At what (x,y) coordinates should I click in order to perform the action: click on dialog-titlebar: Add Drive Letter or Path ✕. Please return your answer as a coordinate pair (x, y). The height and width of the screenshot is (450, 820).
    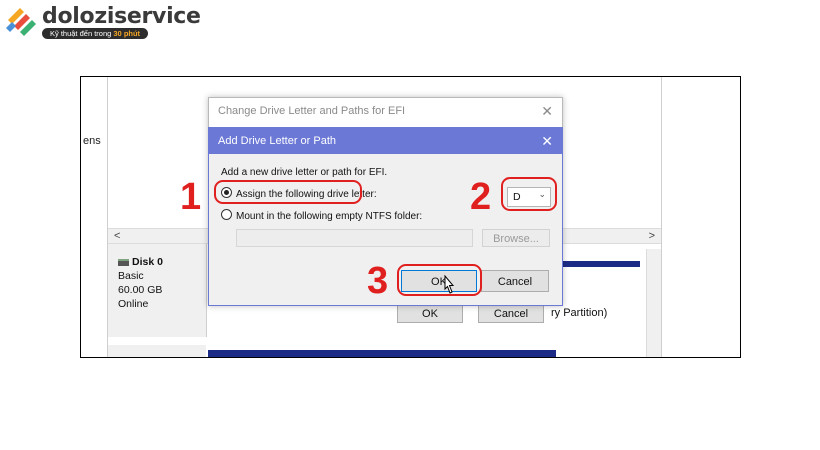
    Looking at the image, I should click on (385, 141).